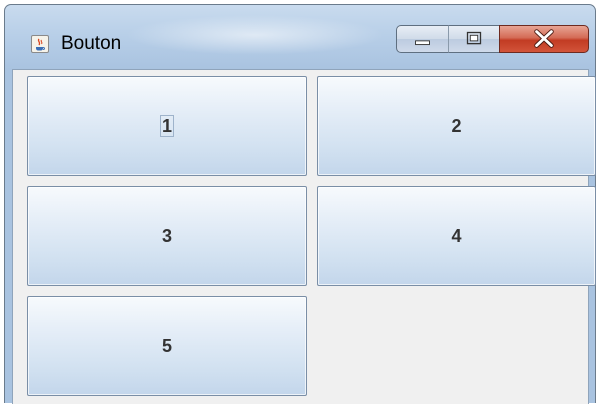  I want to click on button-4-label: 4, so click(456, 236).